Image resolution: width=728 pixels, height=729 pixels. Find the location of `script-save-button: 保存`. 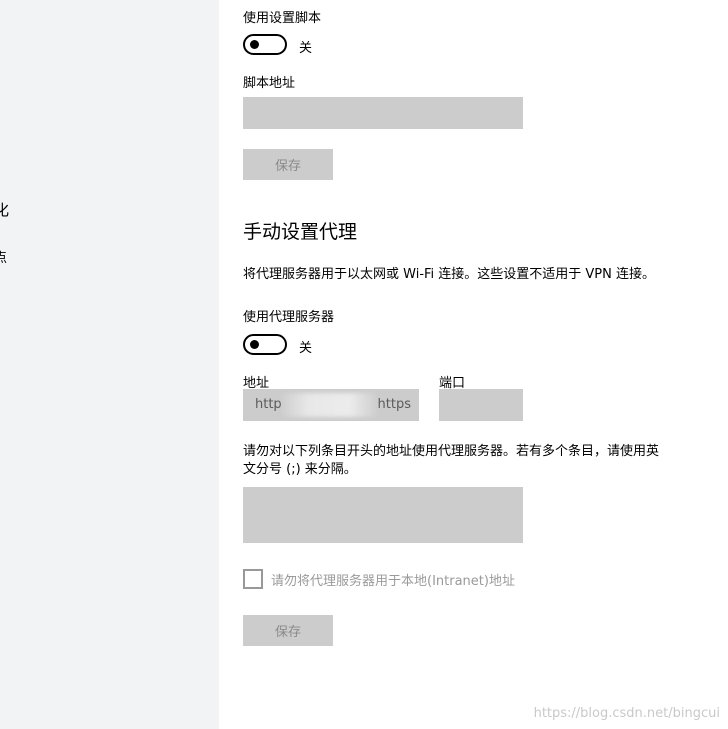

script-save-button: 保存 is located at coordinates (288, 164).